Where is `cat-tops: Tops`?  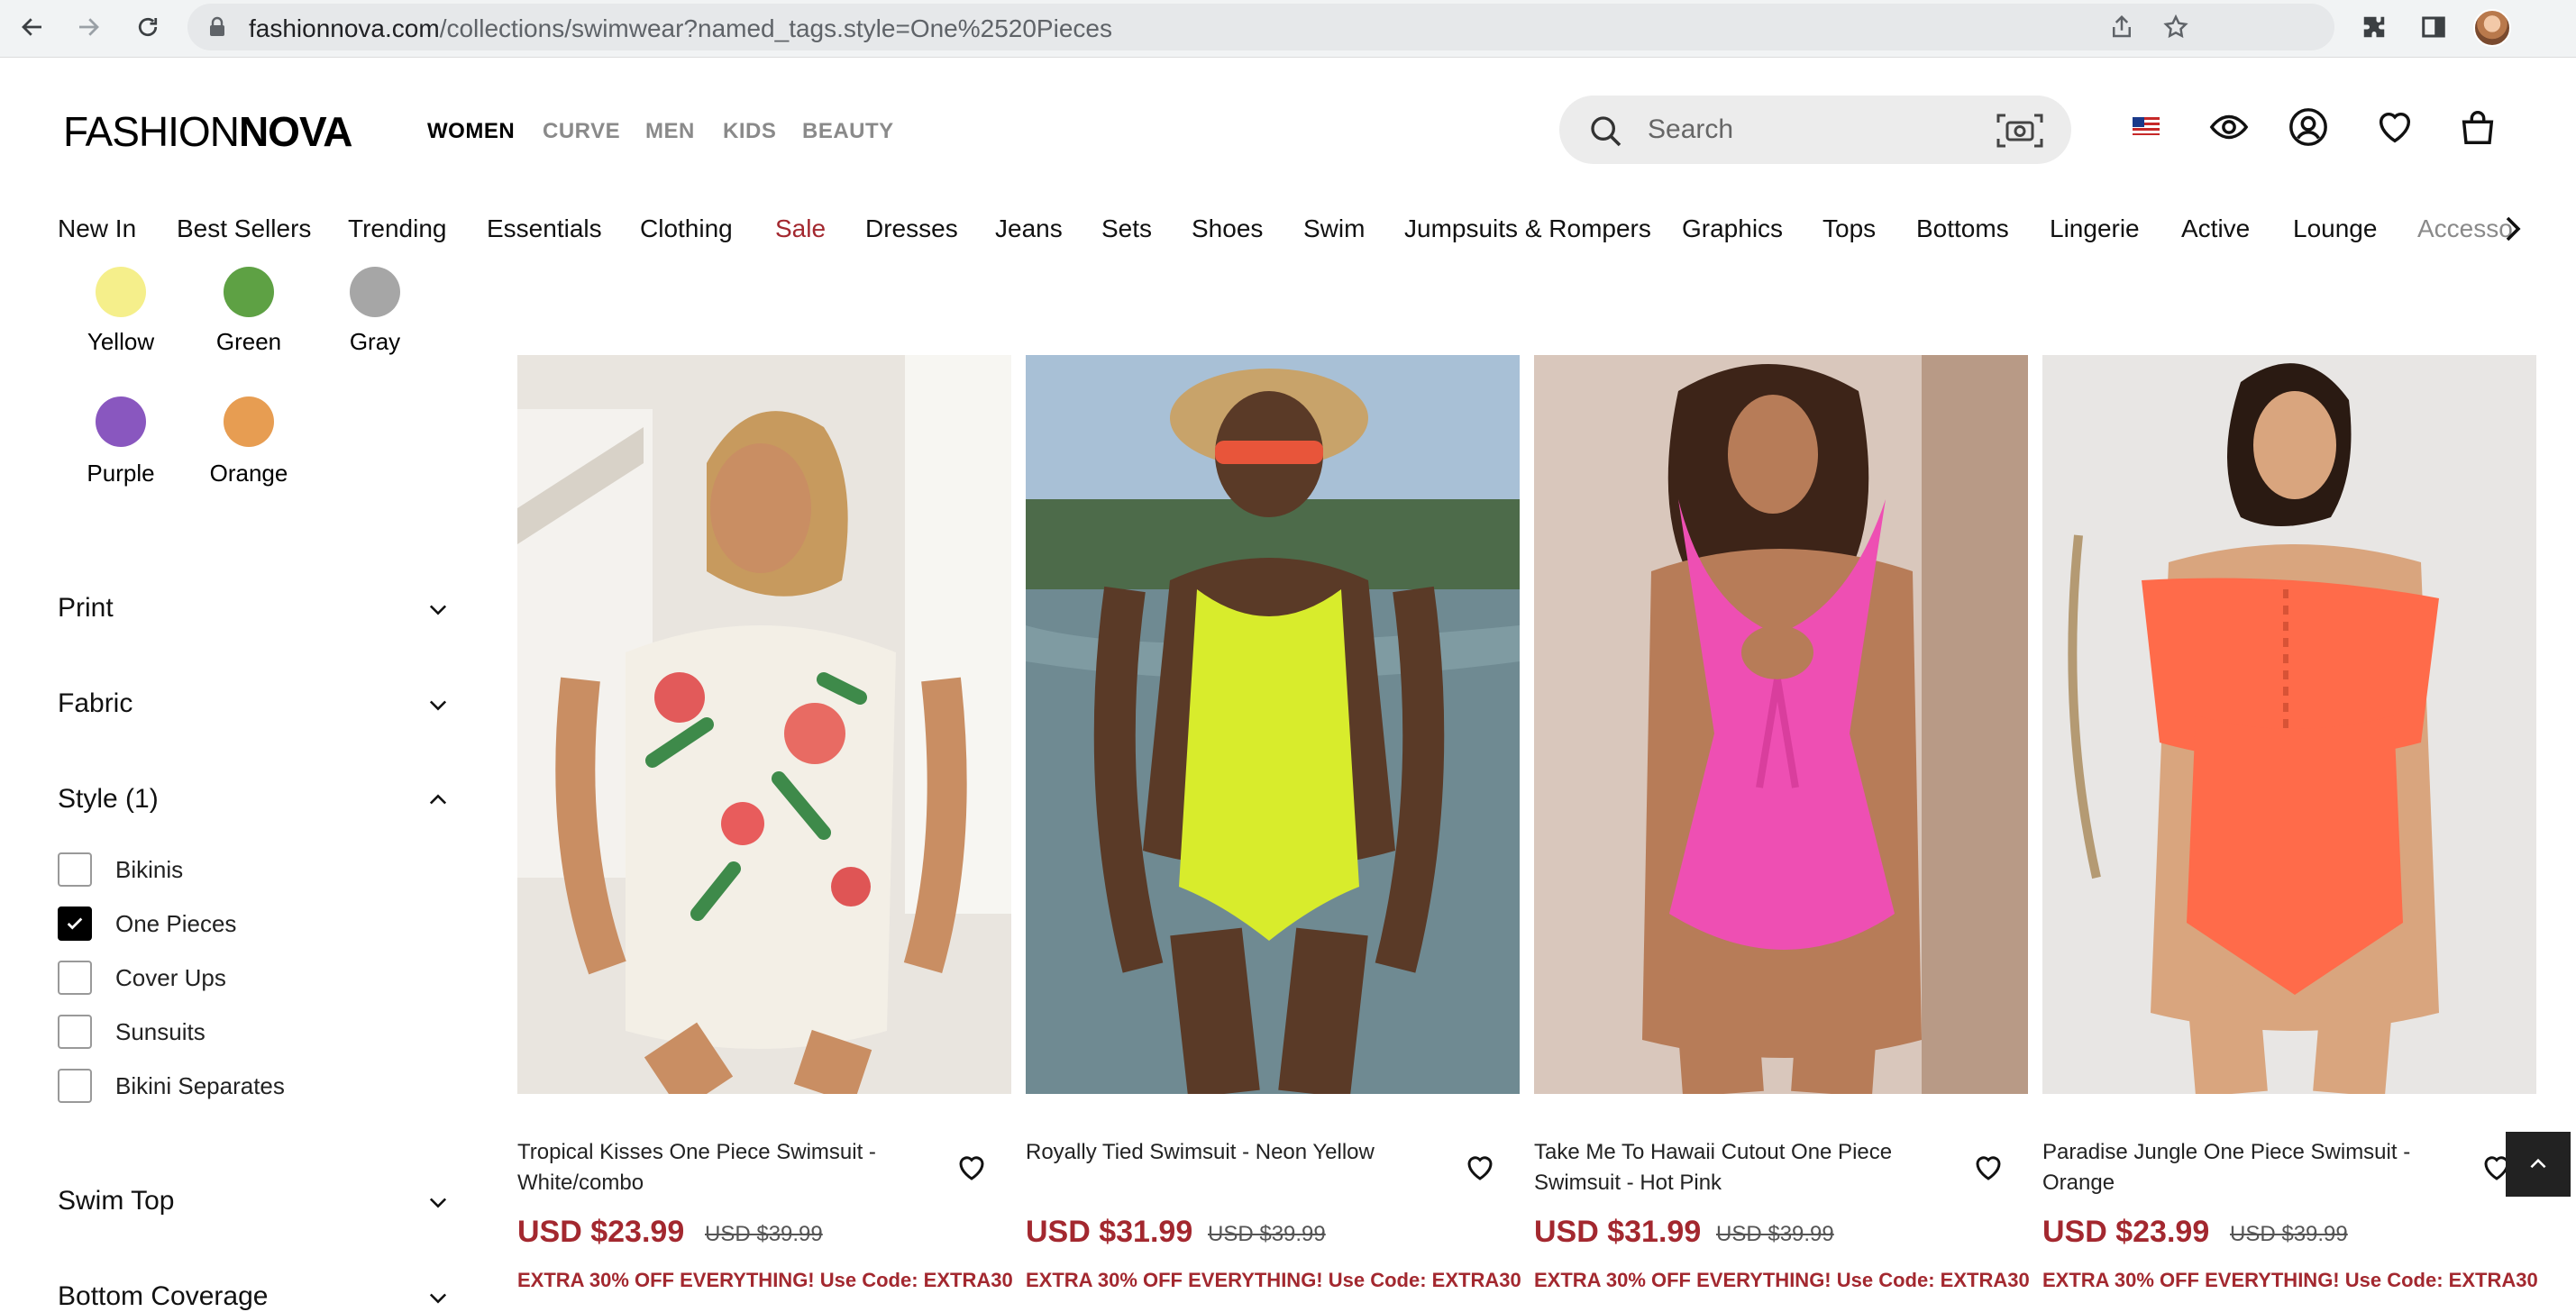 cat-tops: Tops is located at coordinates (1849, 229).